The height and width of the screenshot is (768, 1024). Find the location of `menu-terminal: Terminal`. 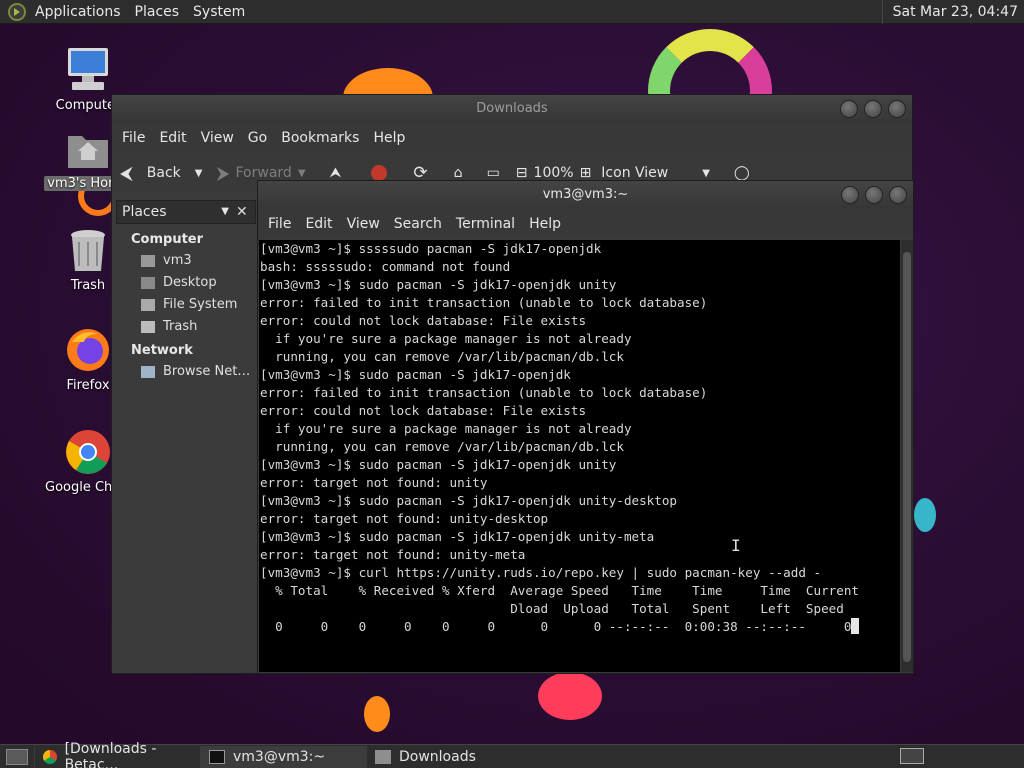

menu-terminal: Terminal is located at coordinates (485, 224).